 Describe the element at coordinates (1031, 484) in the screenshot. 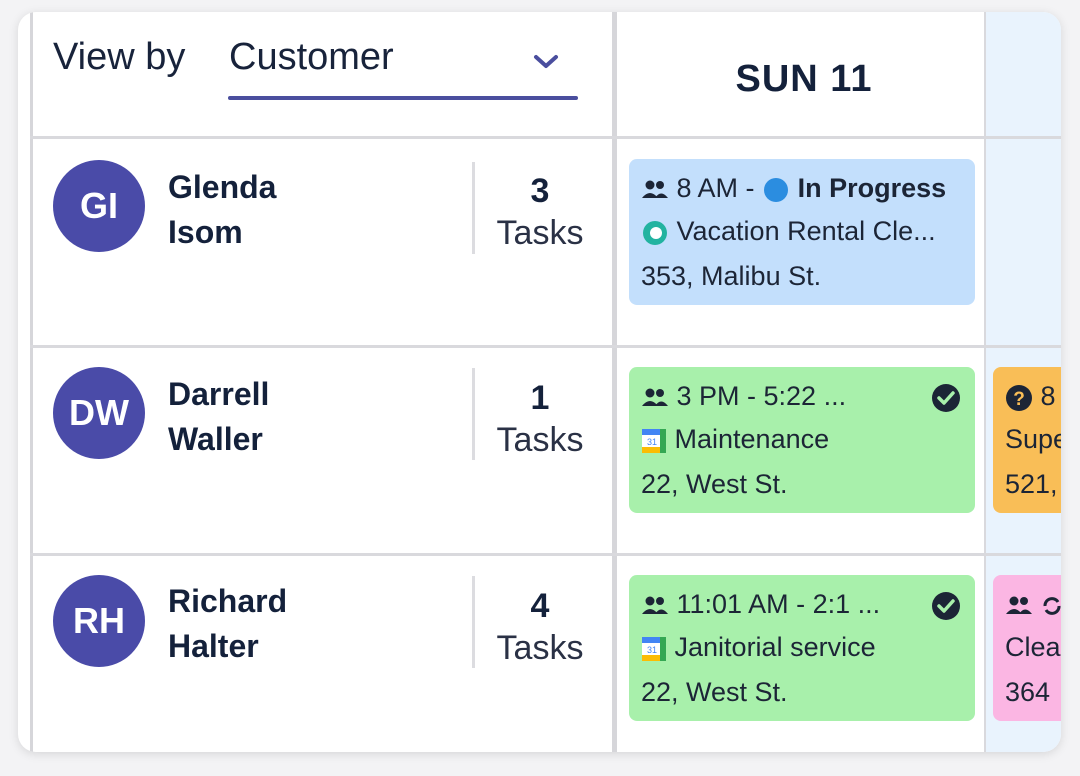

I see `task-address: 521,` at that location.